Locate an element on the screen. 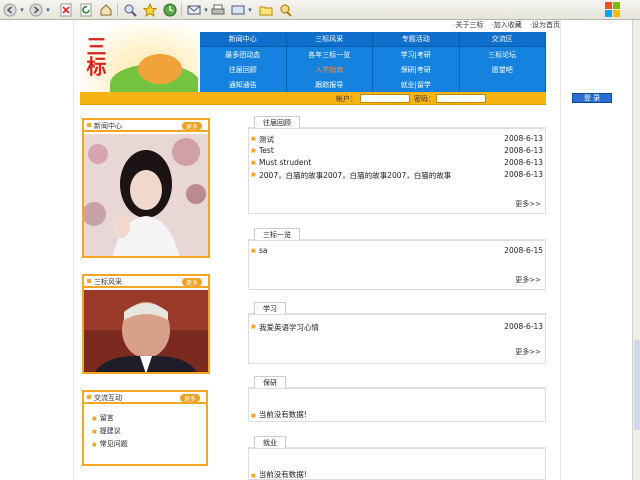  study-tab: 学习 is located at coordinates (270, 308).